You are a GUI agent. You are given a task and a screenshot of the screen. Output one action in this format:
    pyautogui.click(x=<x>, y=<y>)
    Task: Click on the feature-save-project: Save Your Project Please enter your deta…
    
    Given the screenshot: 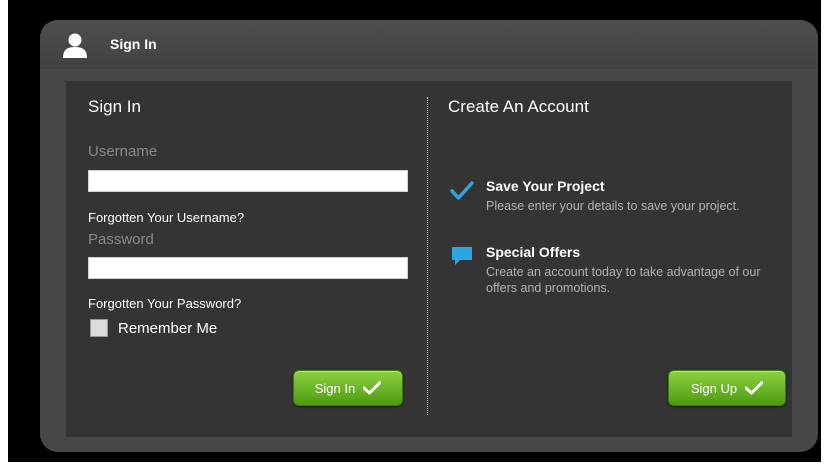 What is the action you would take?
    pyautogui.click(x=620, y=206)
    